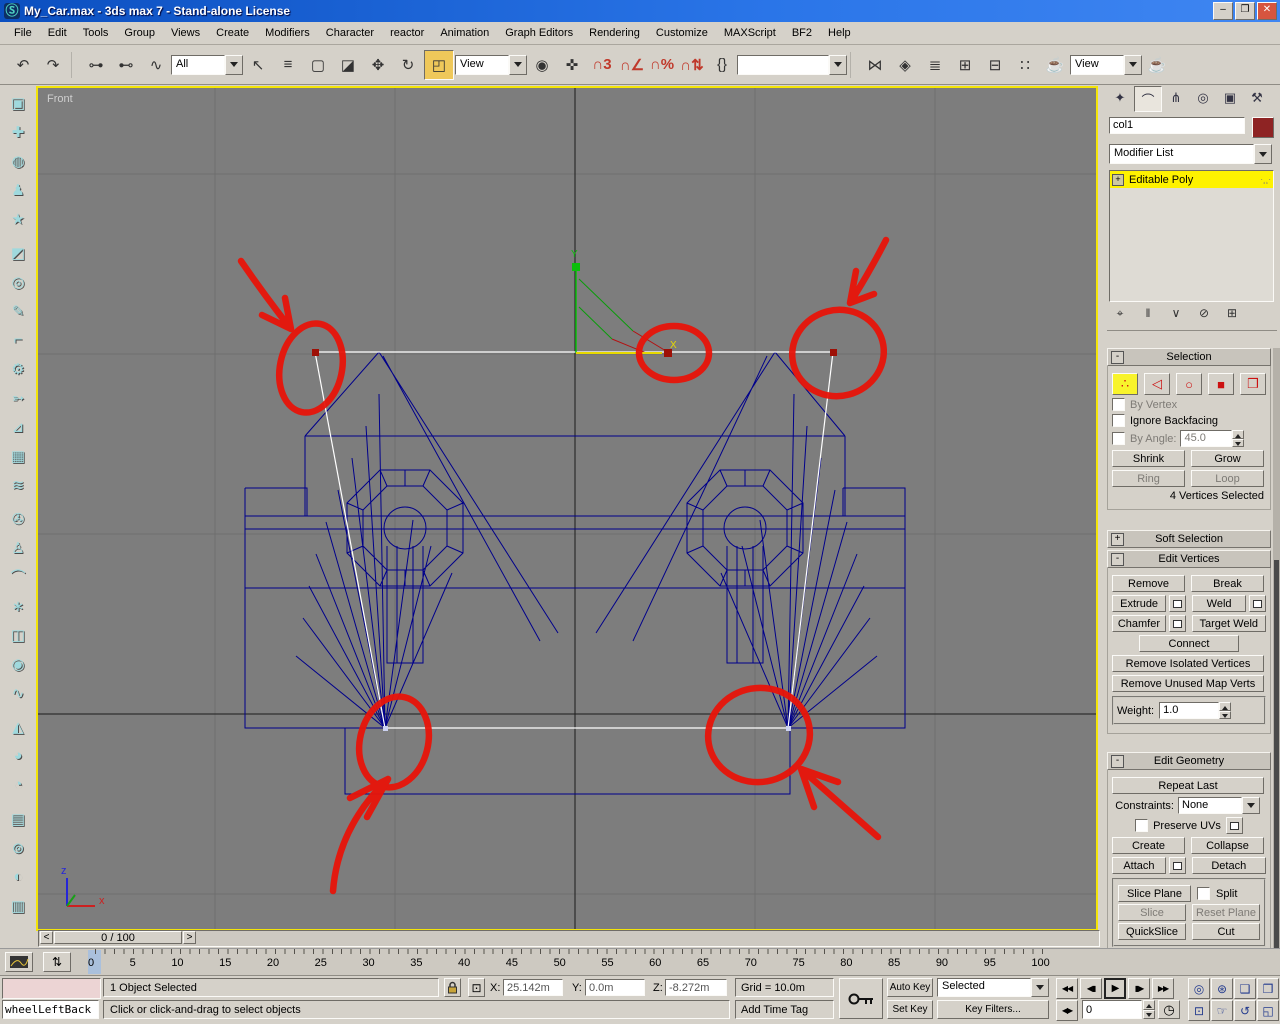  Describe the element at coordinates (632, 64) in the screenshot. I see `angle-snap-toggle-icon: ∩∠` at that location.